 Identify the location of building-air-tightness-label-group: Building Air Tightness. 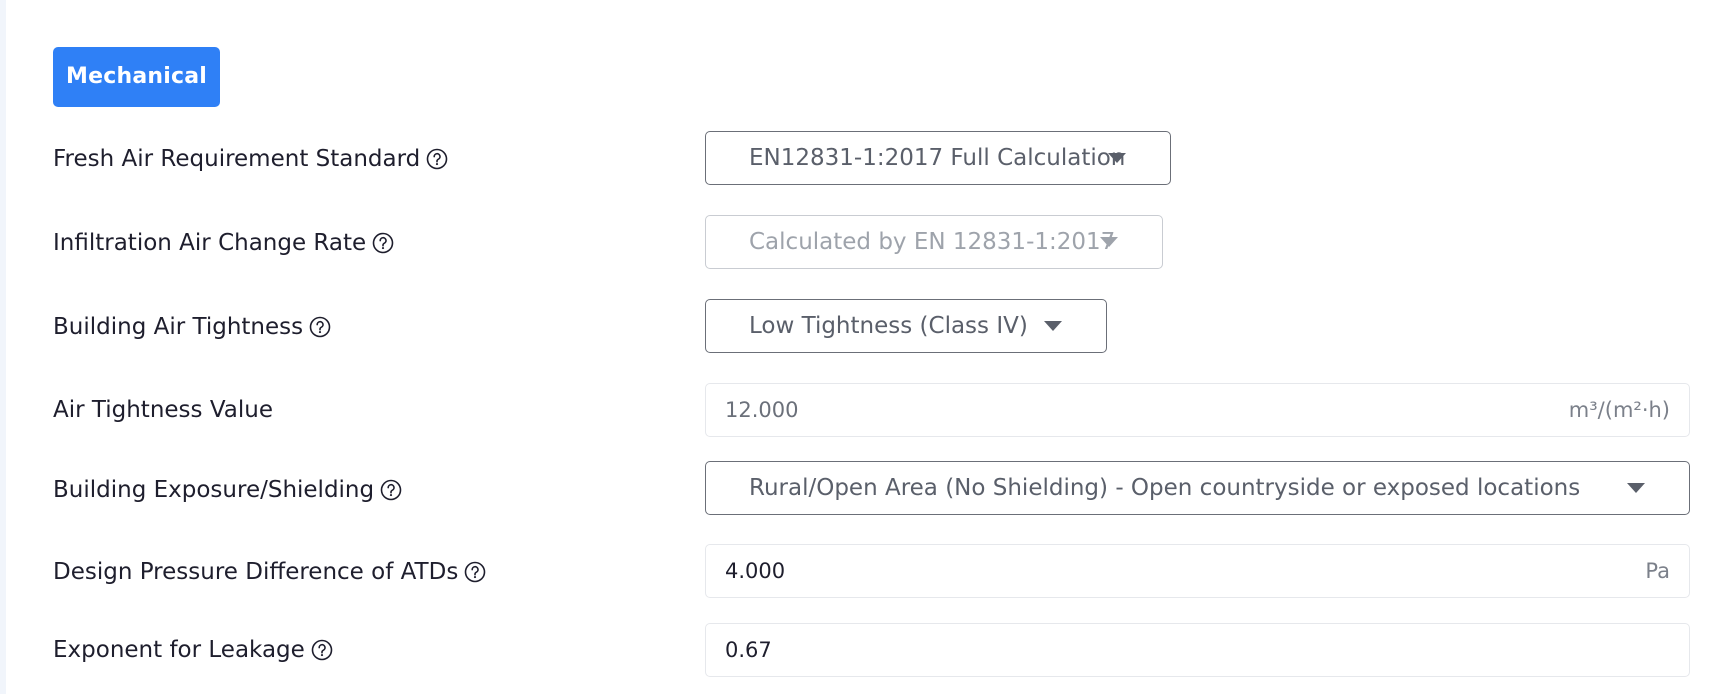
(192, 327).